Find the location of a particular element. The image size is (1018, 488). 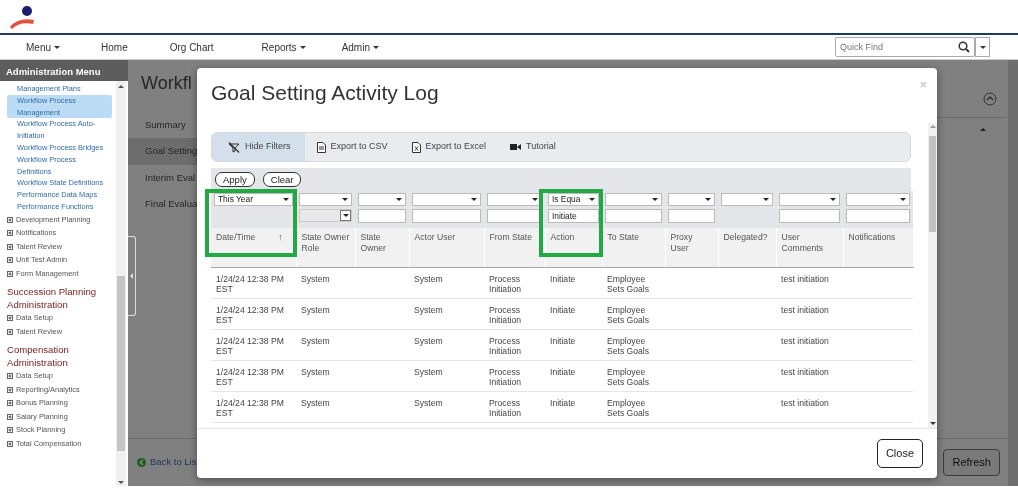

page-tab: Summary is located at coordinates (163, 125).